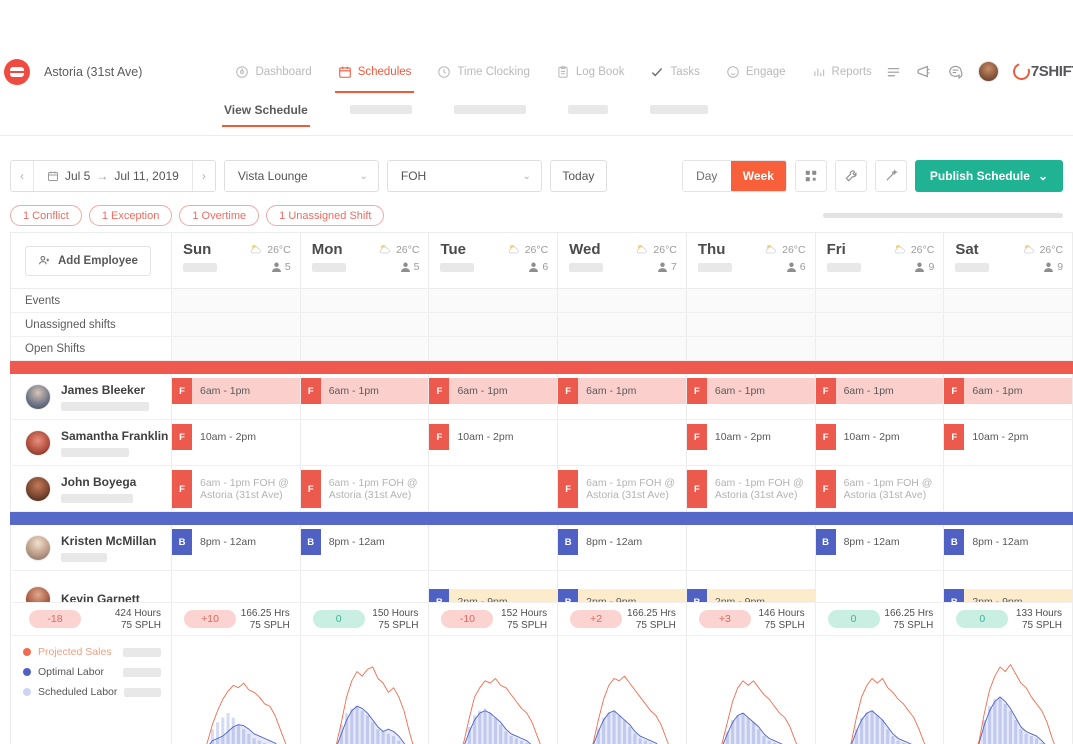  I want to click on day-header-wed: Wed 26°C 7, so click(622, 260).